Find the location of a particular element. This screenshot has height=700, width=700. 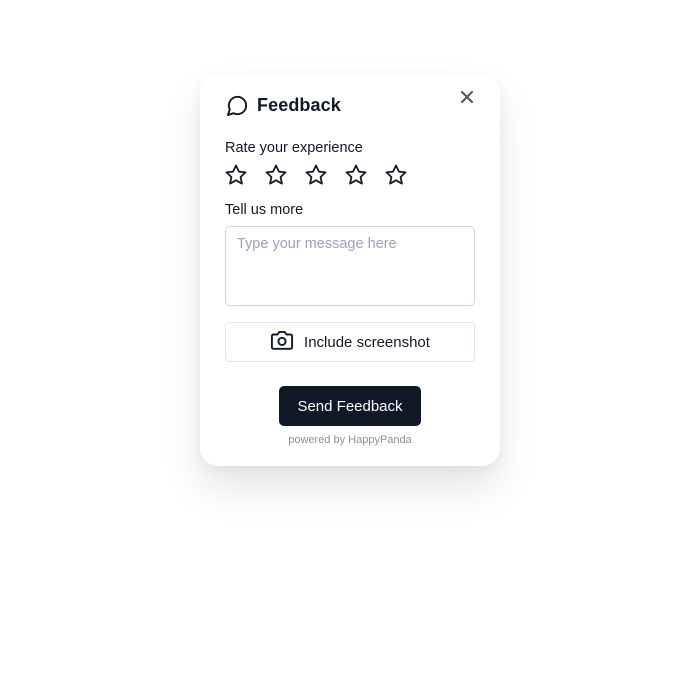

rating-label: Rate your experience is located at coordinates (294, 148).